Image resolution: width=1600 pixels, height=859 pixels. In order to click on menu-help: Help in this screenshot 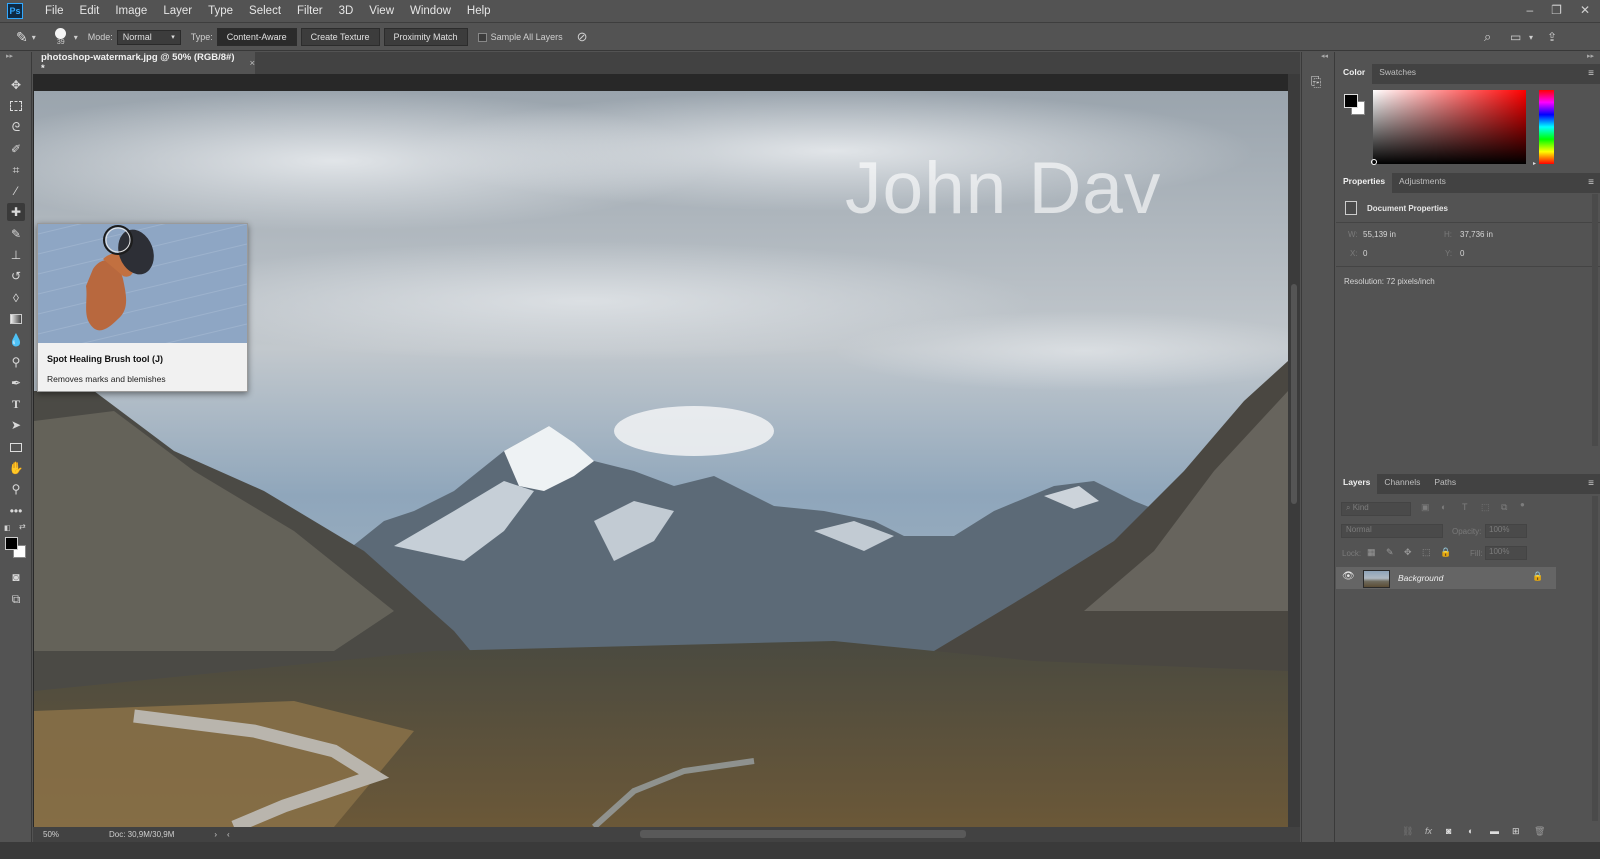, I will do `click(479, 11)`.